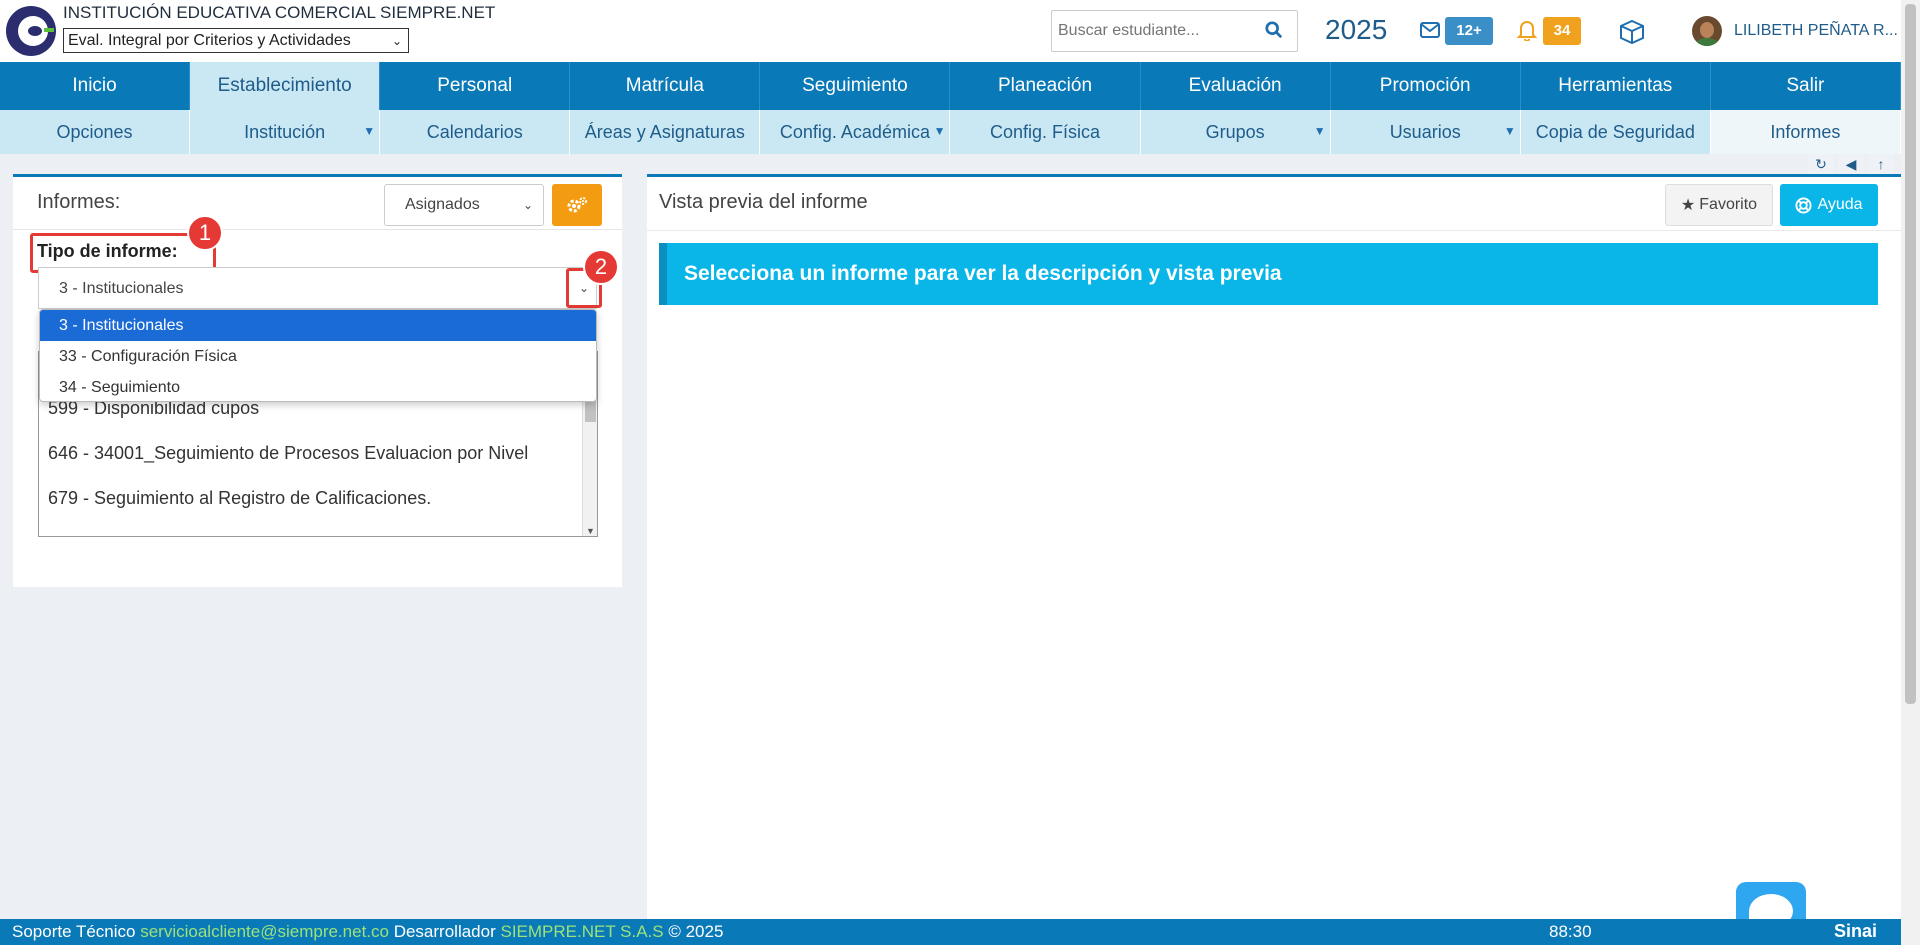 The image size is (1920, 945). What do you see at coordinates (665, 86) in the screenshot?
I see `nav-matricula: Matrícula` at bounding box center [665, 86].